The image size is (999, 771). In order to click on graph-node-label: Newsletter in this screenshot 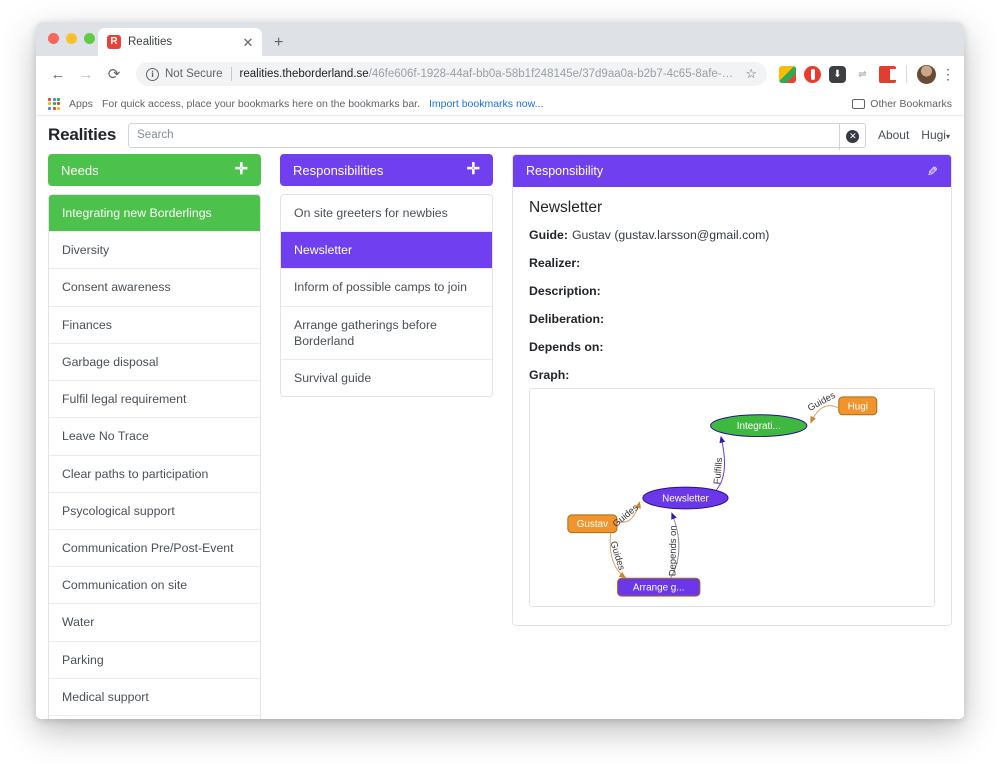, I will do `click(685, 498)`.